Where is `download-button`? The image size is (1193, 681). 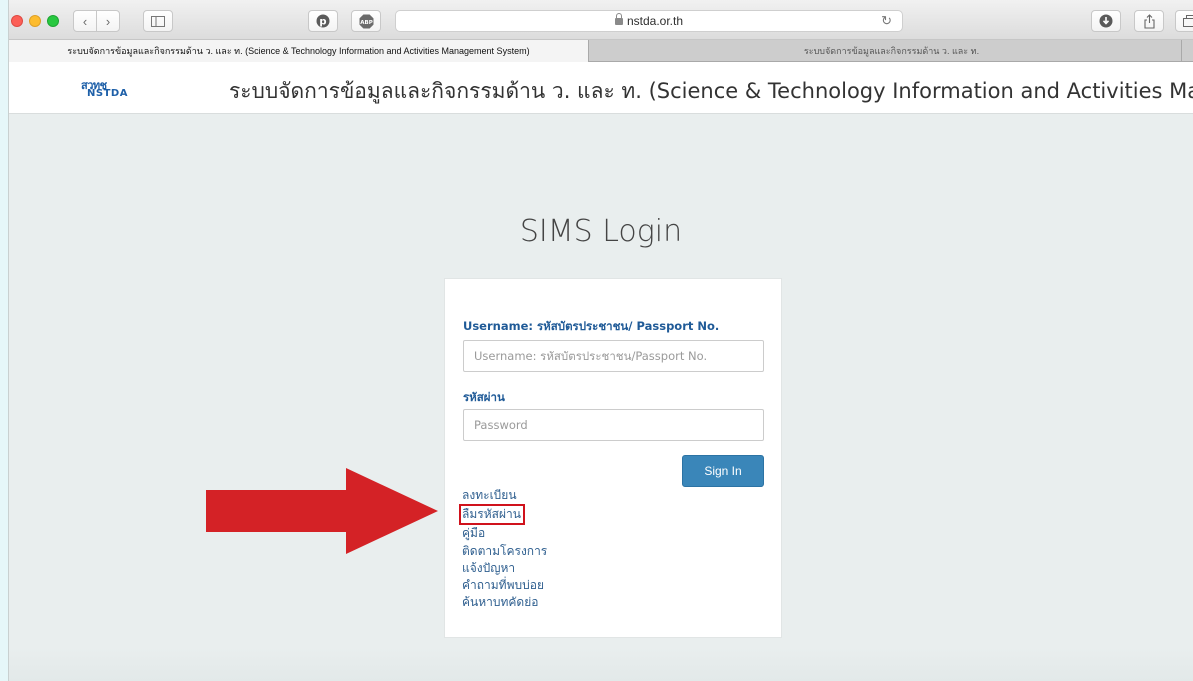
download-button is located at coordinates (1106, 21).